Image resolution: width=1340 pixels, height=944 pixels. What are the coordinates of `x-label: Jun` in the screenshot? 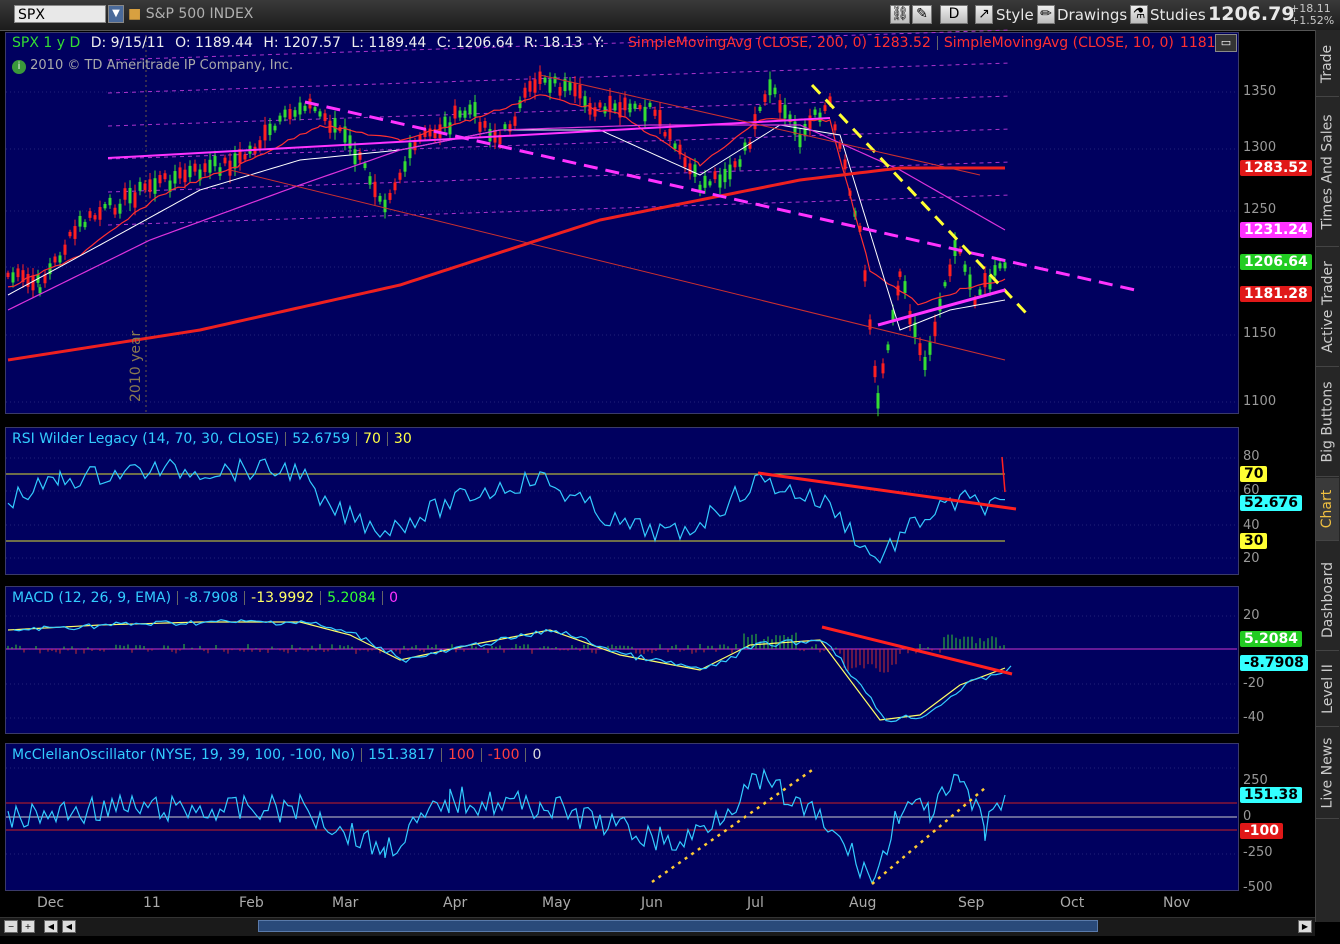 It's located at (652, 903).